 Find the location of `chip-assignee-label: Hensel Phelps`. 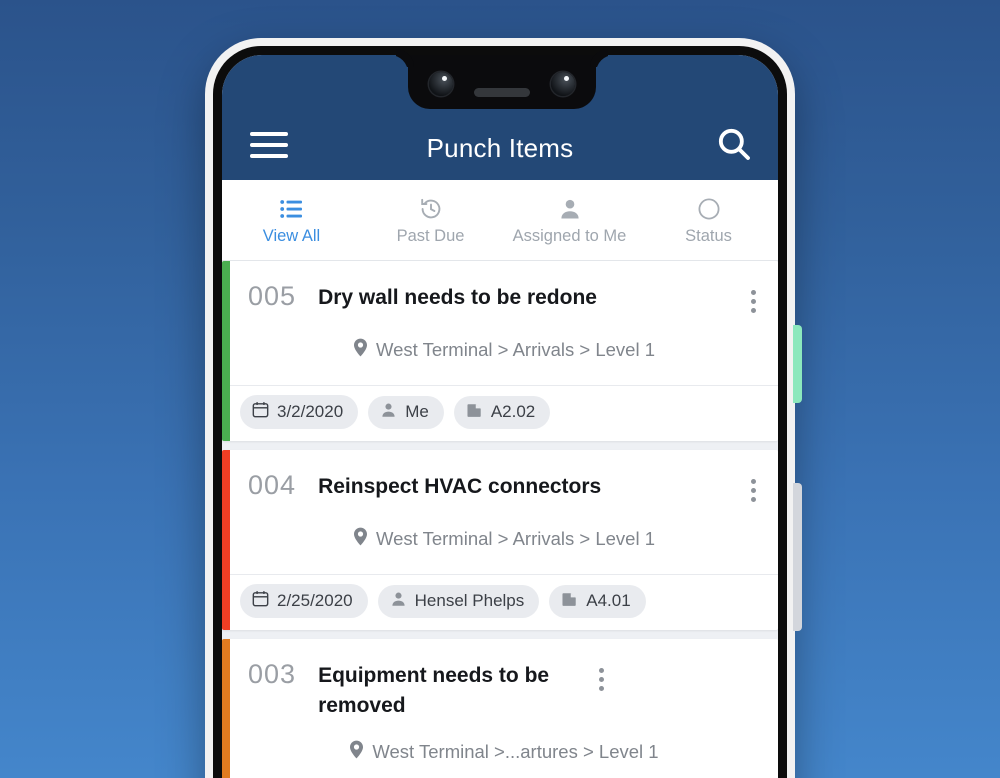

chip-assignee-label: Hensel Phelps is located at coordinates (469, 600).